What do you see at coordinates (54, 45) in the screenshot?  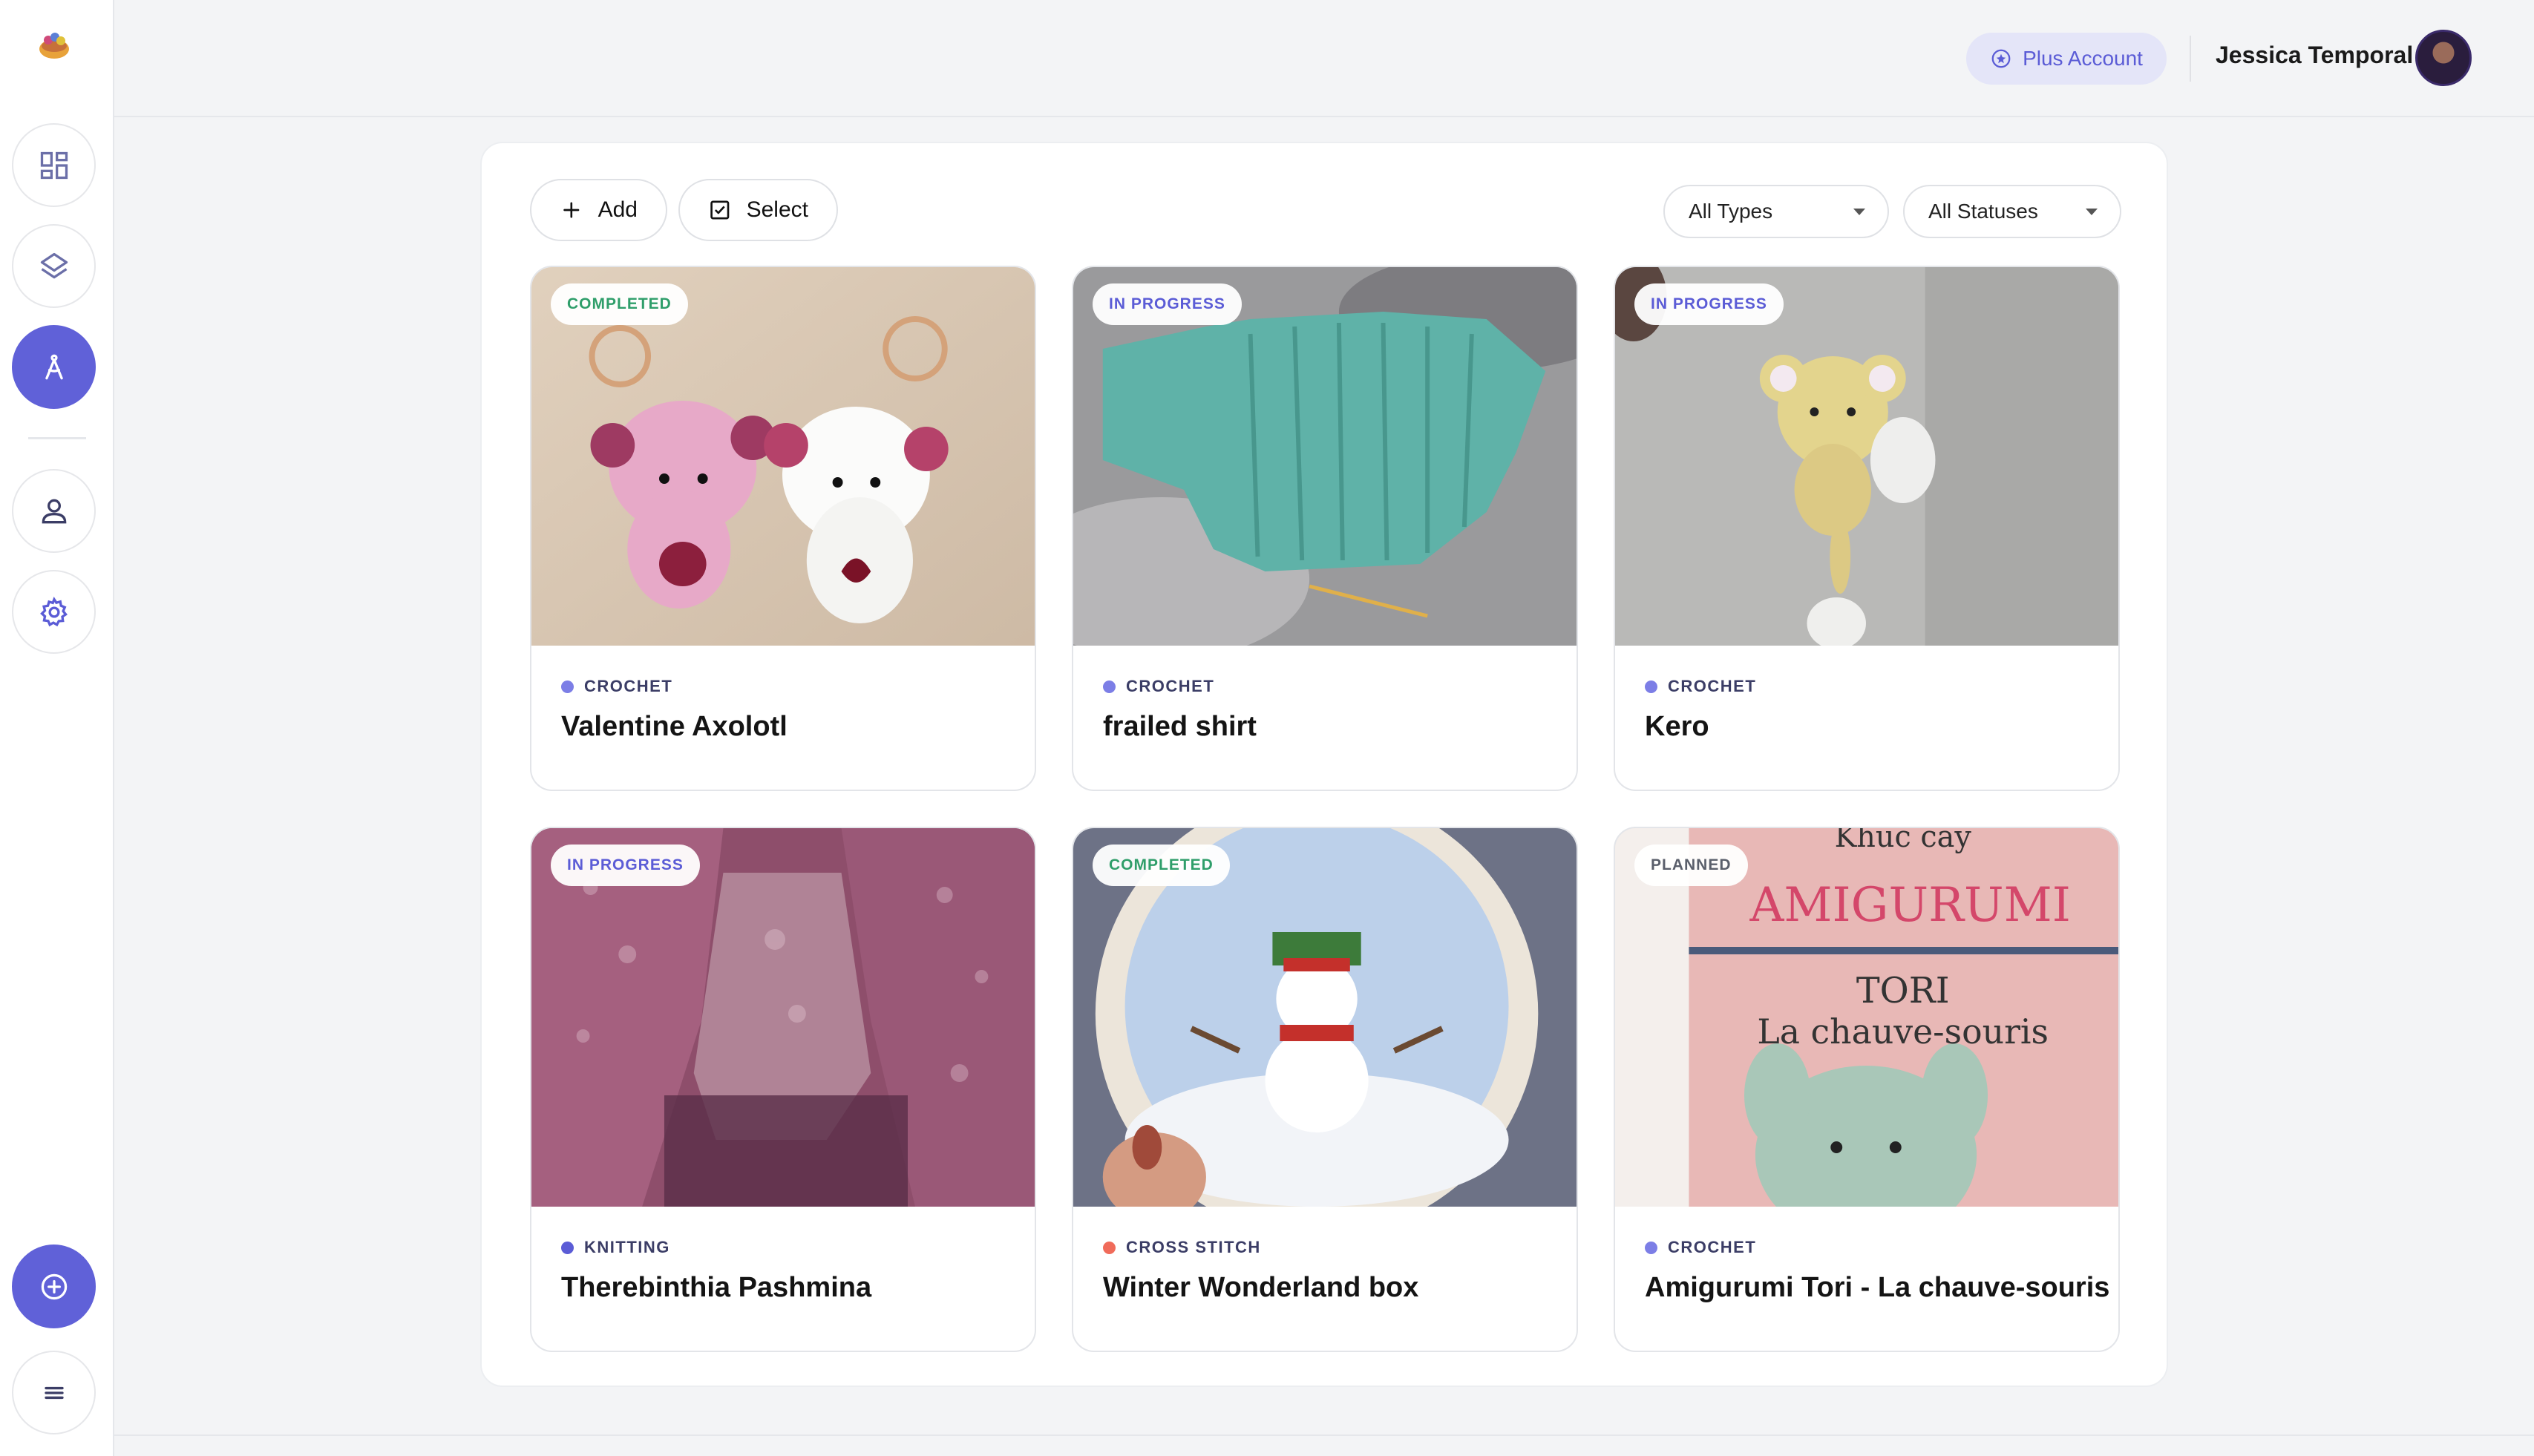 I see `app-logo-icon` at bounding box center [54, 45].